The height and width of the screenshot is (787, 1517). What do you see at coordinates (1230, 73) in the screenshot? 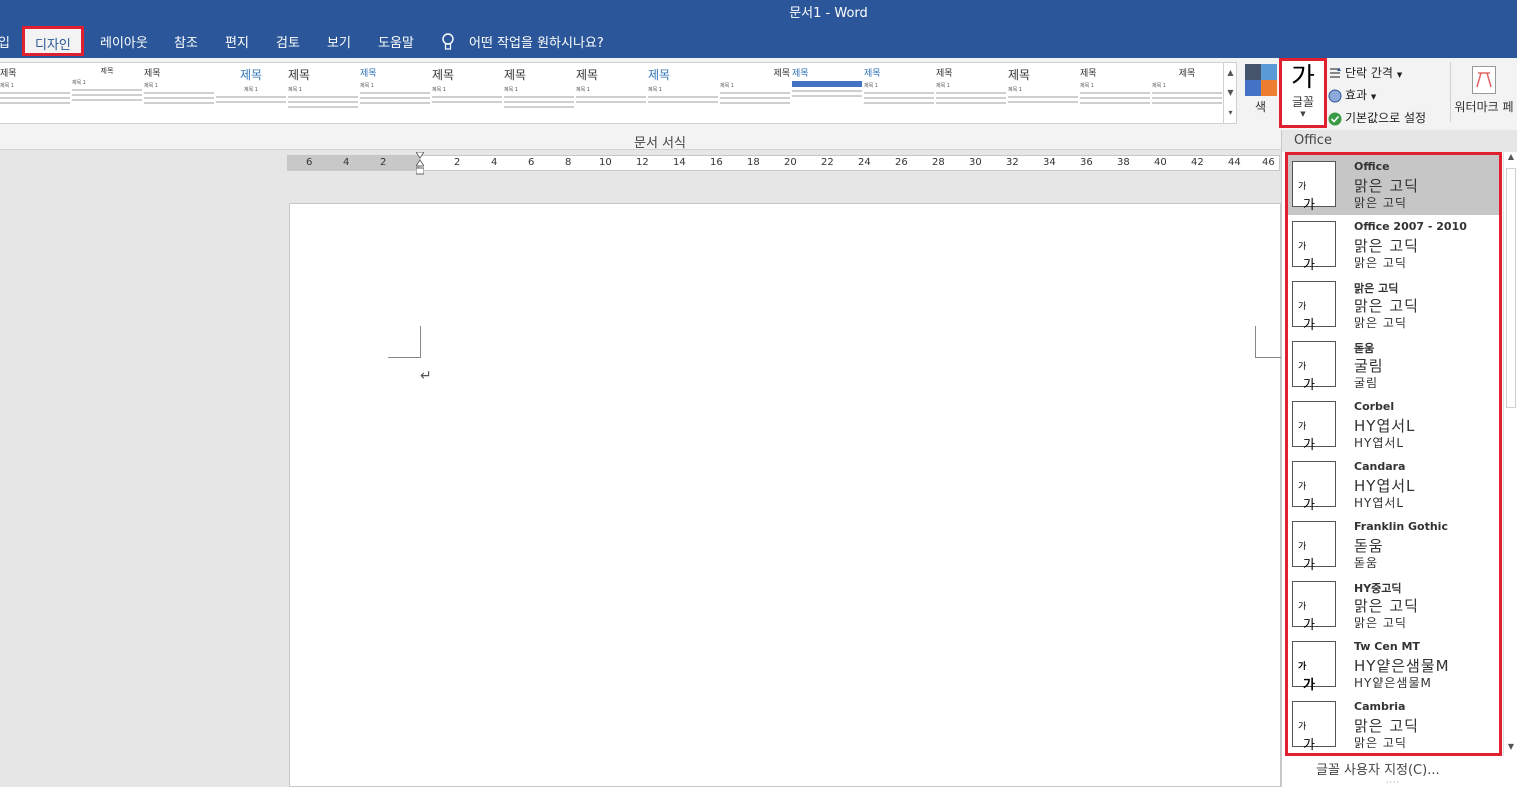
I see `gallery-scroll-up: ▲` at bounding box center [1230, 73].